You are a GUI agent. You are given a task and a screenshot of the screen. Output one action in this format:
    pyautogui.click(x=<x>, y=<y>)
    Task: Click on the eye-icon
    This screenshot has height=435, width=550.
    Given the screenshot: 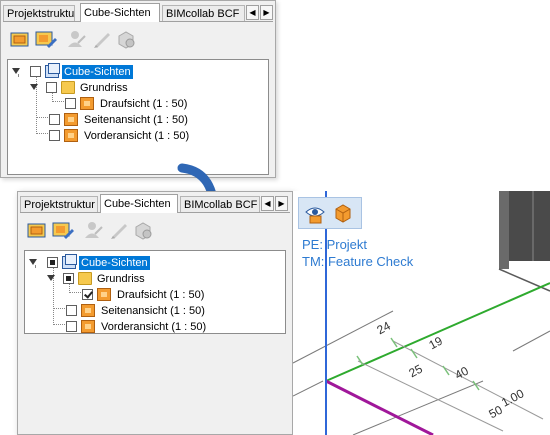 What is the action you would take?
    pyautogui.click(x=315, y=213)
    